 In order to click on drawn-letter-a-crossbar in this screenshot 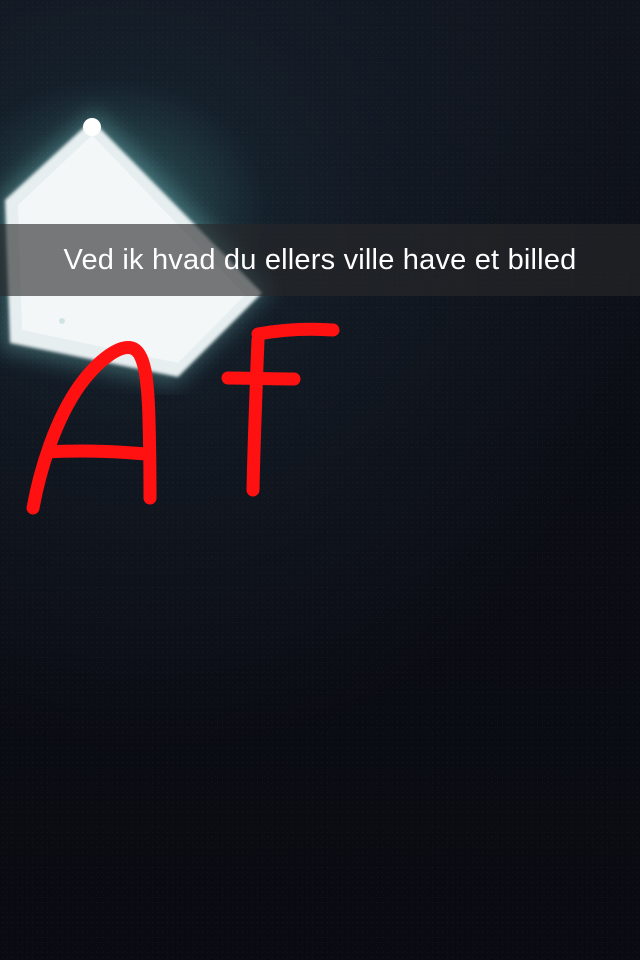, I will do `click(97, 452)`.